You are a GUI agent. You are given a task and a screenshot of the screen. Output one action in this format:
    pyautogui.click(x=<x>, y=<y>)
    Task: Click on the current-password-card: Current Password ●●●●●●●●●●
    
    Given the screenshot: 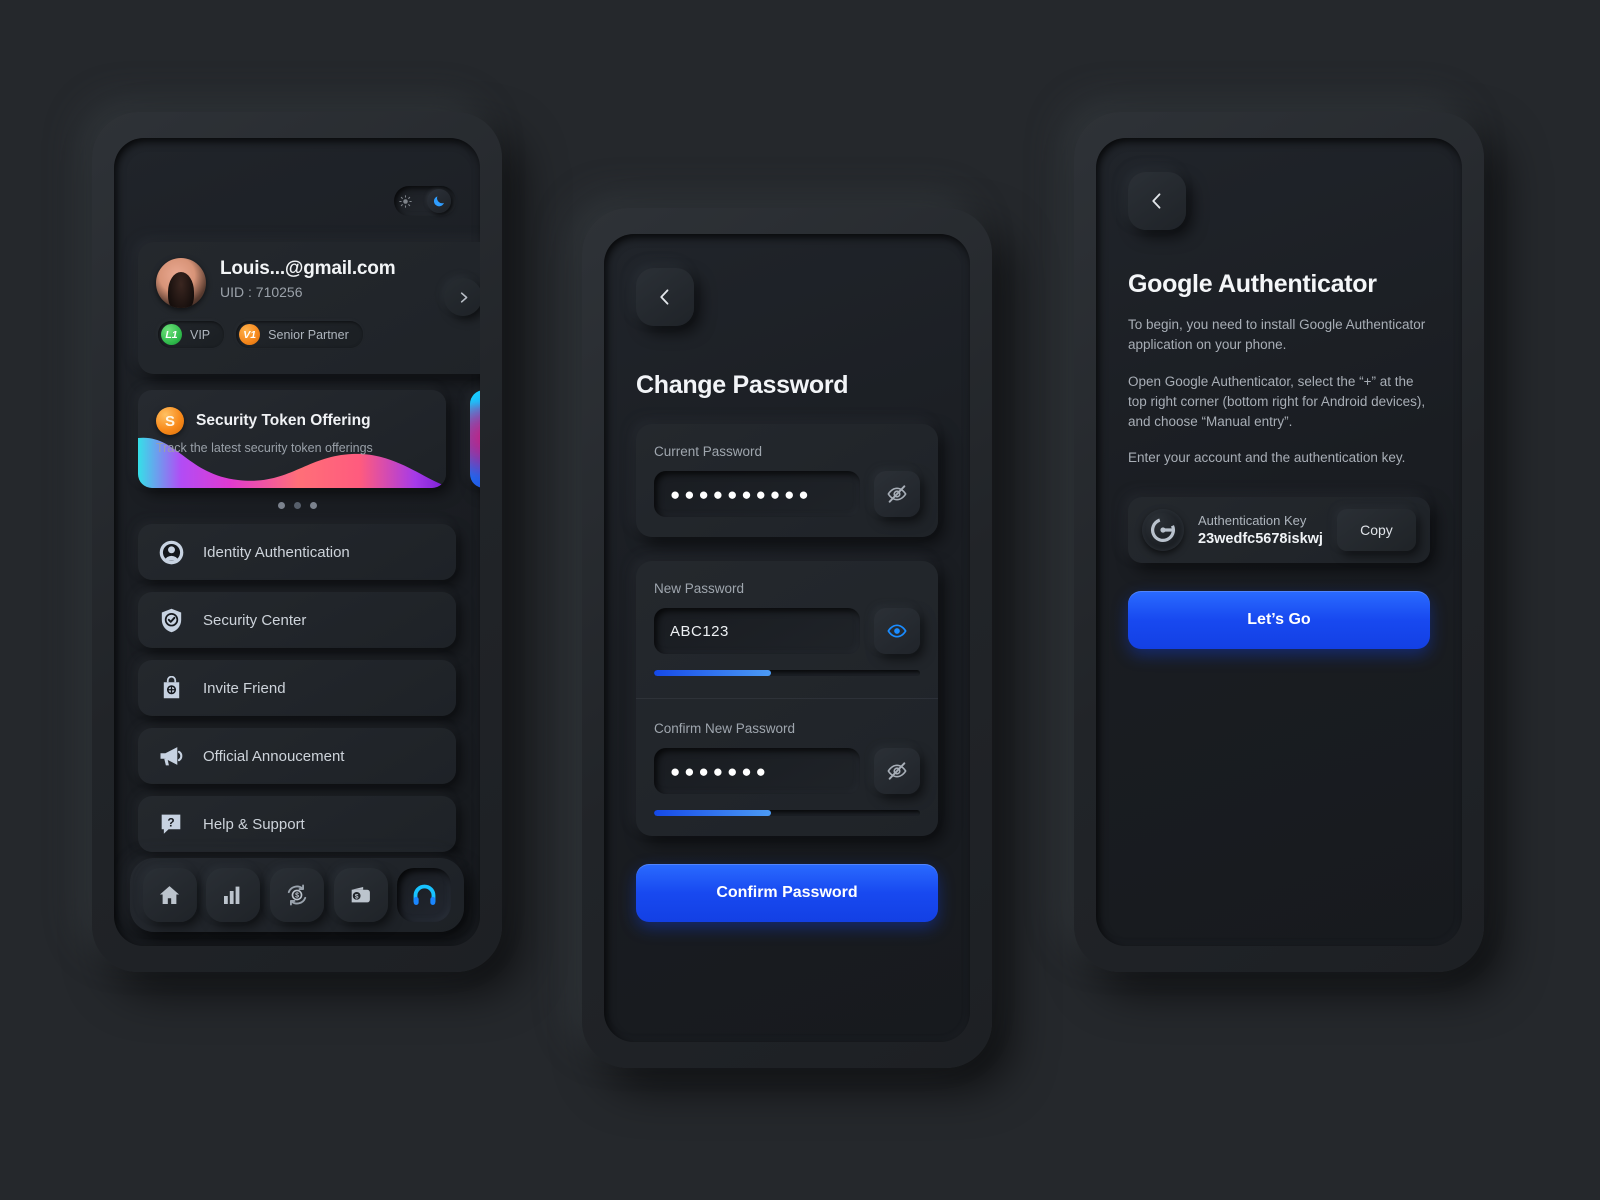 What is the action you would take?
    pyautogui.click(x=787, y=480)
    